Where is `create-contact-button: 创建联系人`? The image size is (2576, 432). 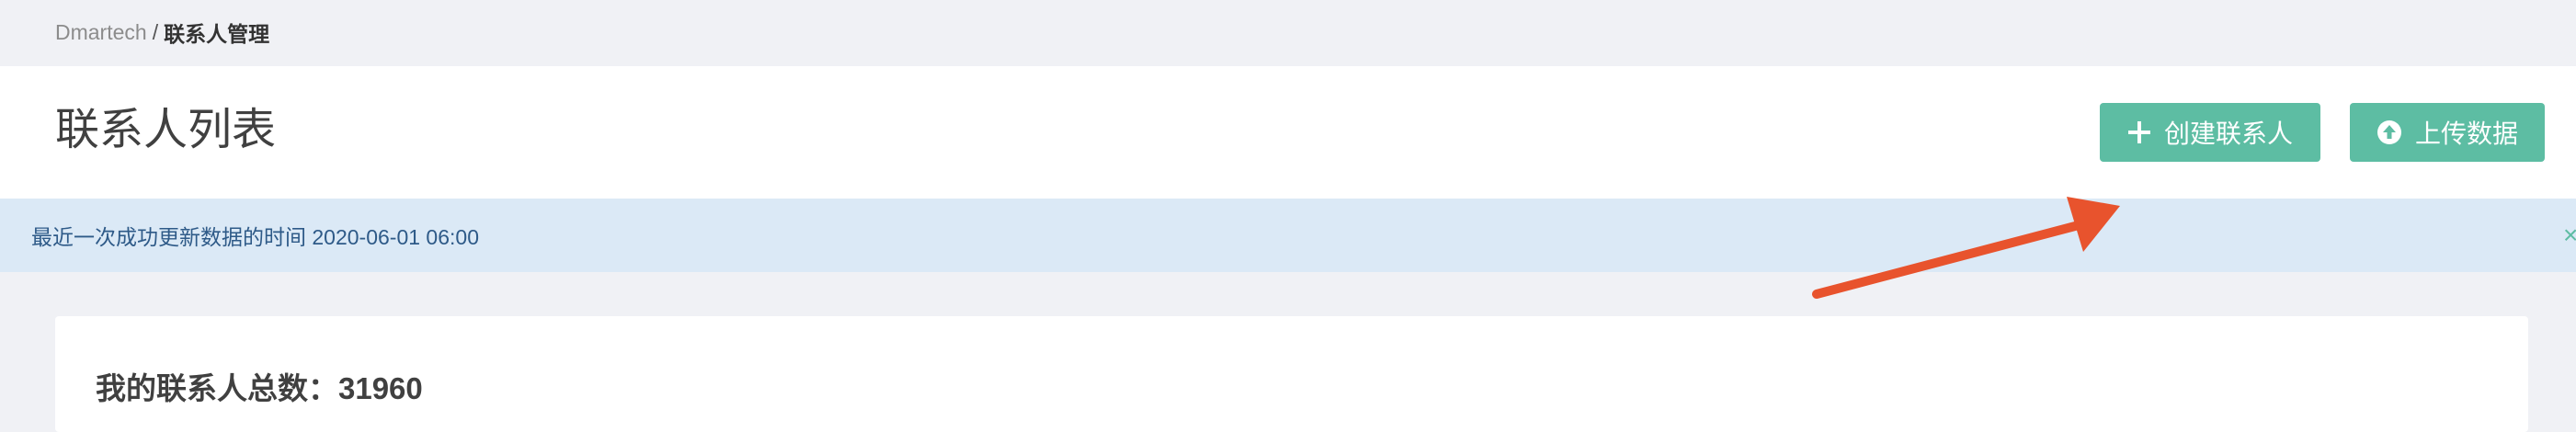 create-contact-button: 创建联系人 is located at coordinates (2210, 133).